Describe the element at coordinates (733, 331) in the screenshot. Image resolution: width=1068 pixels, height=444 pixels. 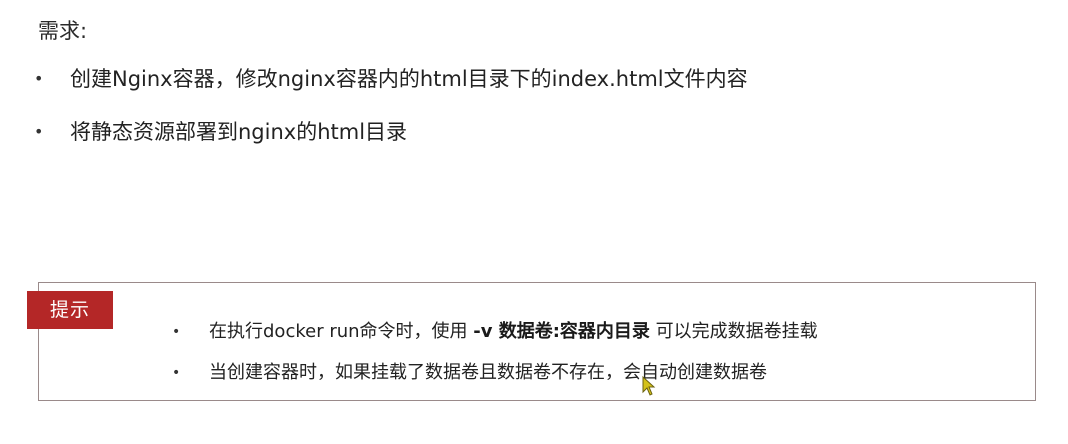
I see `tip-text-after: 可以完成数据卷挂载` at that location.